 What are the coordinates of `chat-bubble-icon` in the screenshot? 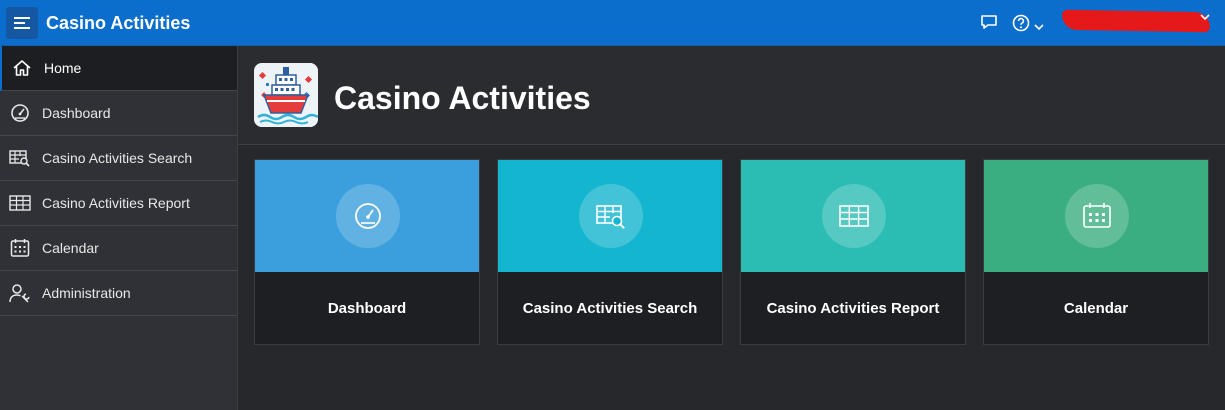 It's located at (989, 22).